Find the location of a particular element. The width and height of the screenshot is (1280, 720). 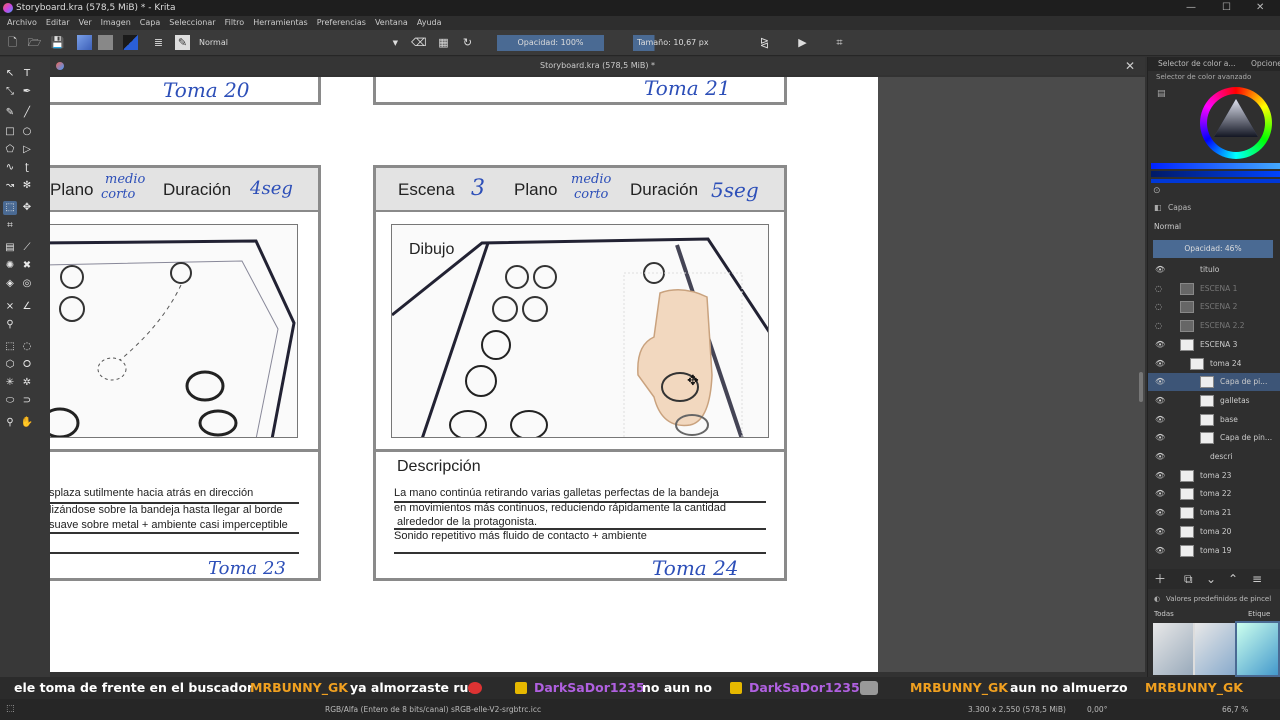

hue-slider is located at coordinates (1215, 166).